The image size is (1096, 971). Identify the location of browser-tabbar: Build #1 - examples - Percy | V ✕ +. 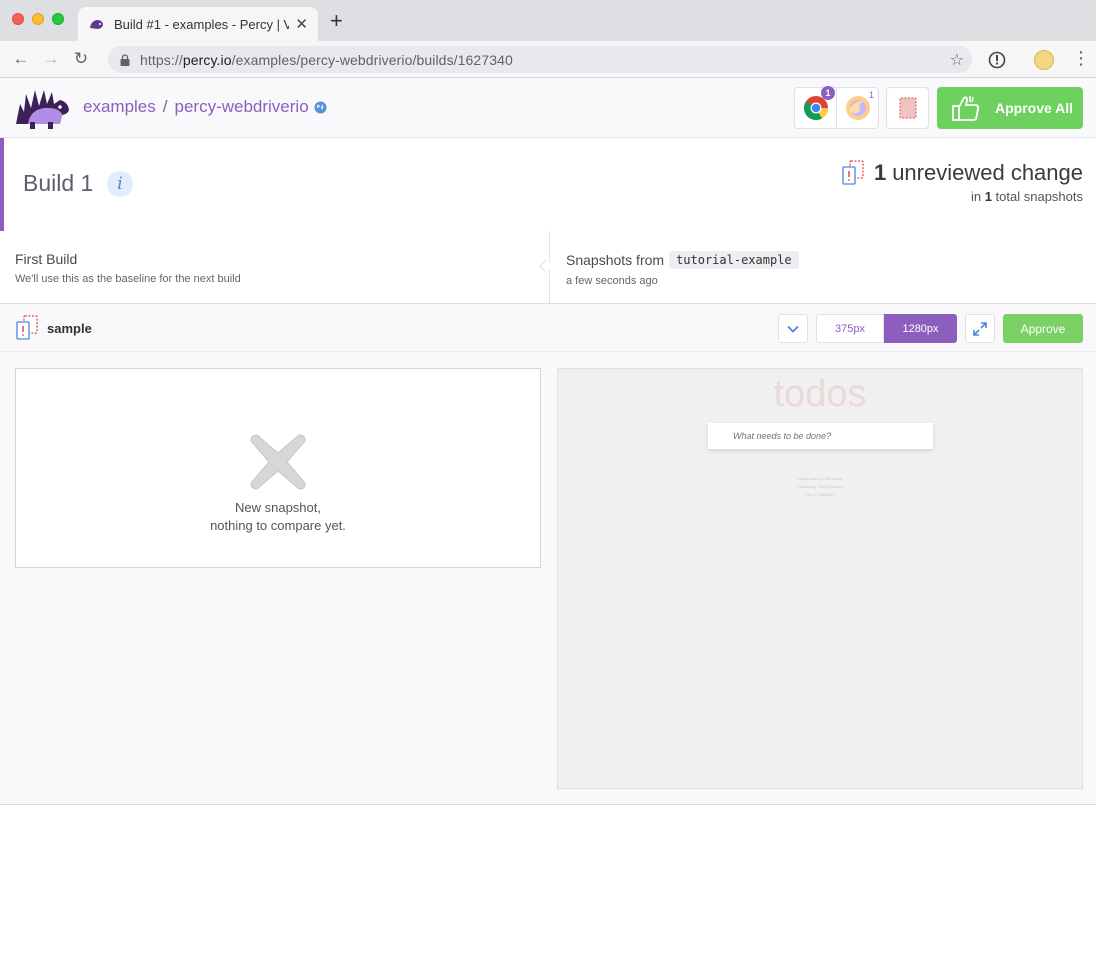
(548, 20).